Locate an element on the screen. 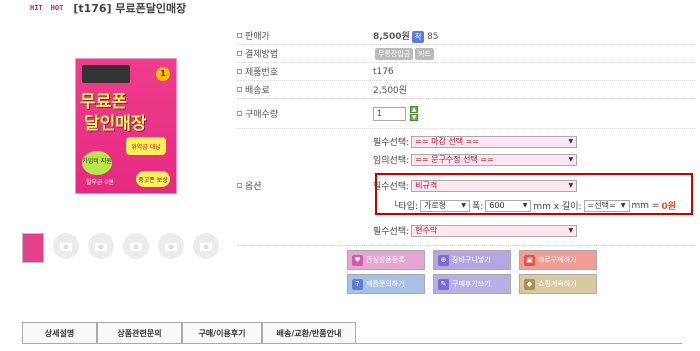 Image resolution: width=700 pixels, height=351 pixels. option-required-1: 필수선택: == 마감 선택 == ▼ is located at coordinates (475, 141).